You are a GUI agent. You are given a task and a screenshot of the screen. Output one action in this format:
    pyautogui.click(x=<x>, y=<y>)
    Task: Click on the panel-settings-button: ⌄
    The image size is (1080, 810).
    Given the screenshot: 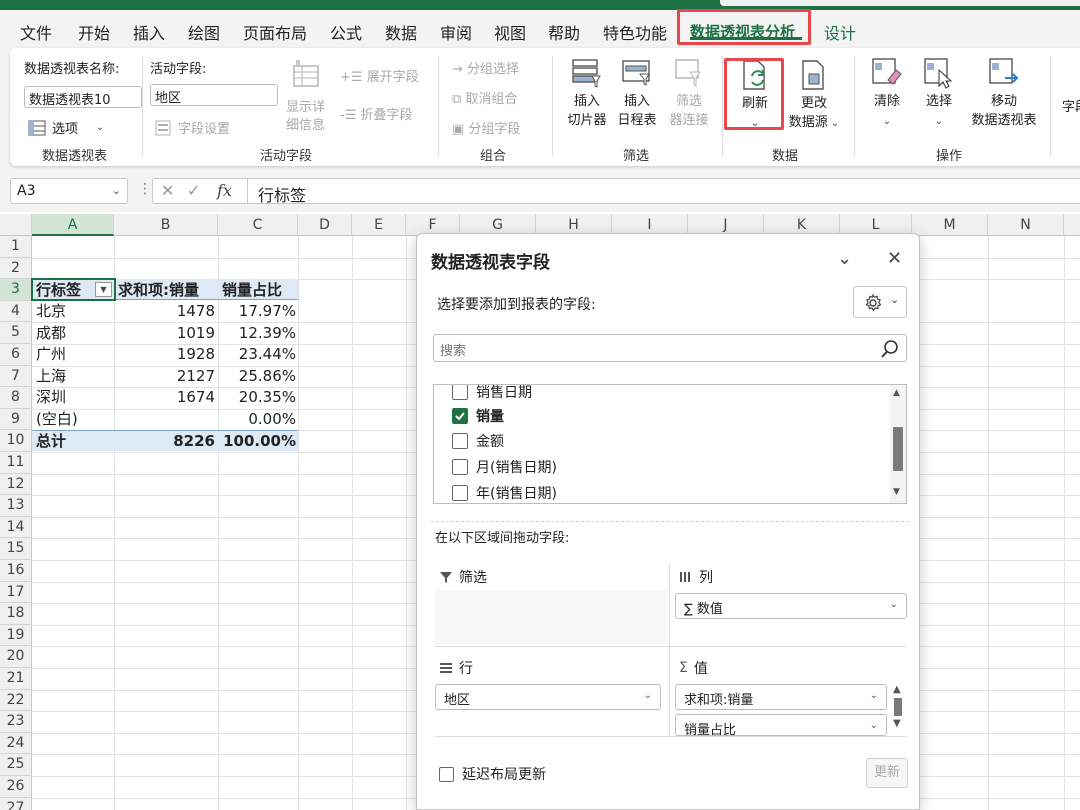 What is the action you would take?
    pyautogui.click(x=880, y=302)
    